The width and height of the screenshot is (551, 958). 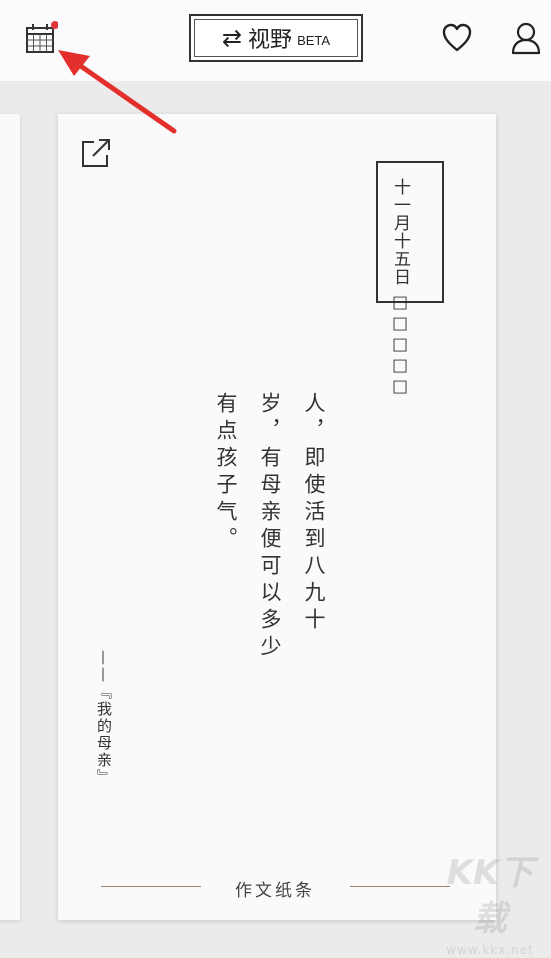 I want to click on date-frame, so click(x=410, y=232).